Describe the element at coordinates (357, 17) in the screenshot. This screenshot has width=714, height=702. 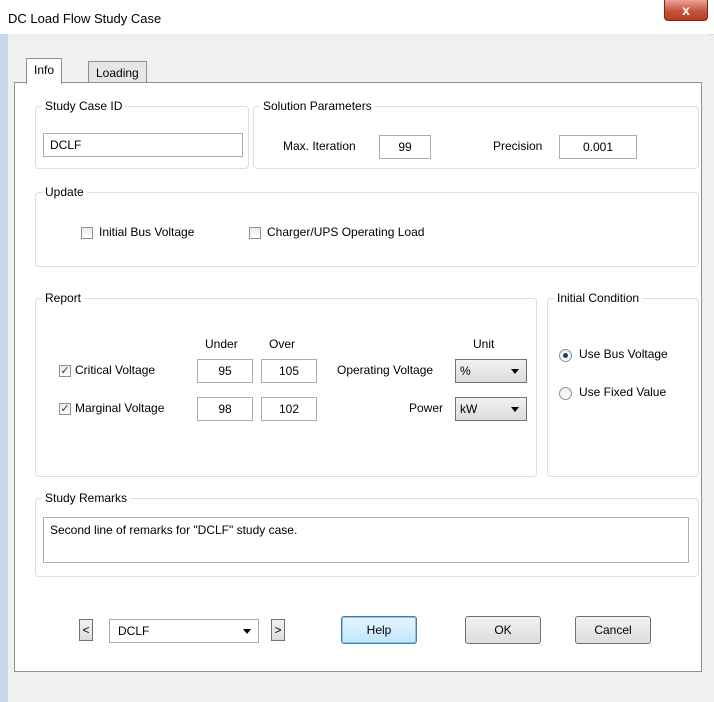
I see `title-bar: DC Load Flow Study Case x` at that location.